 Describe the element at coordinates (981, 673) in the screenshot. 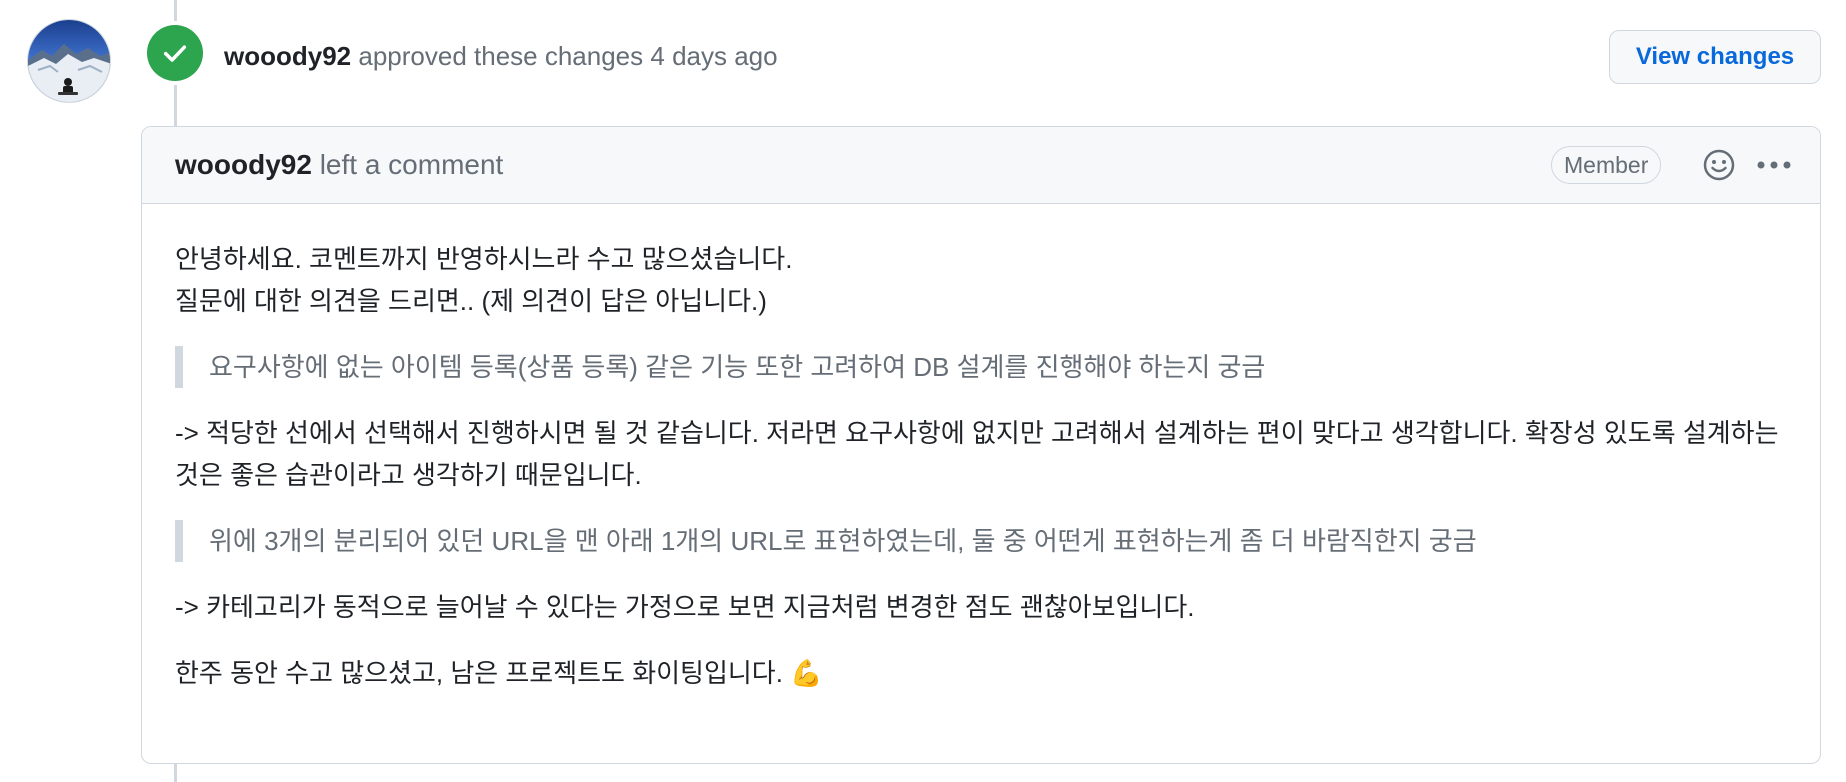

I see `comment-closing: 한주 동안 수고 많으셨고, 남은 프로젝트도 화이팅입니다. 💪` at that location.